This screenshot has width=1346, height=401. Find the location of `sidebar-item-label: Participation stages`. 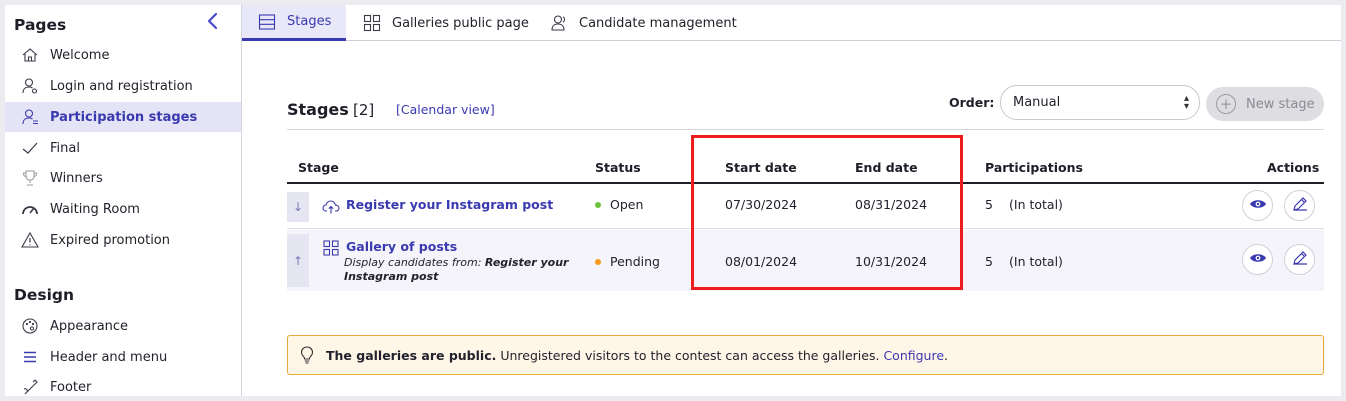

sidebar-item-label: Participation stages is located at coordinates (124, 117).